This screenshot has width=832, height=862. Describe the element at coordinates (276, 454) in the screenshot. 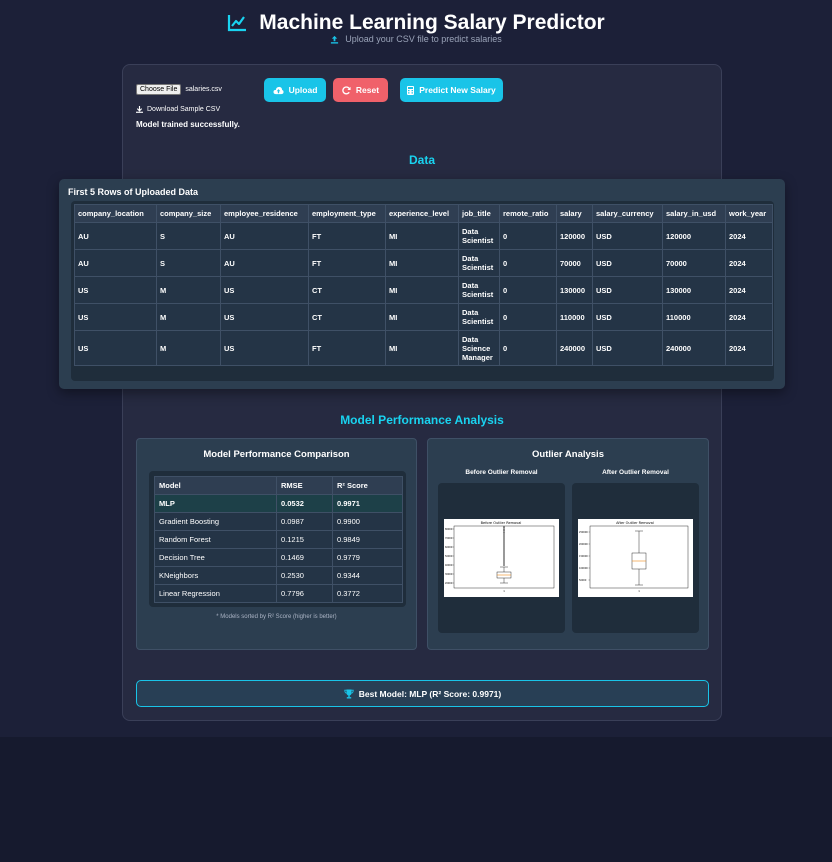

I see `model-comparison-title: Model Performance Comparison` at that location.